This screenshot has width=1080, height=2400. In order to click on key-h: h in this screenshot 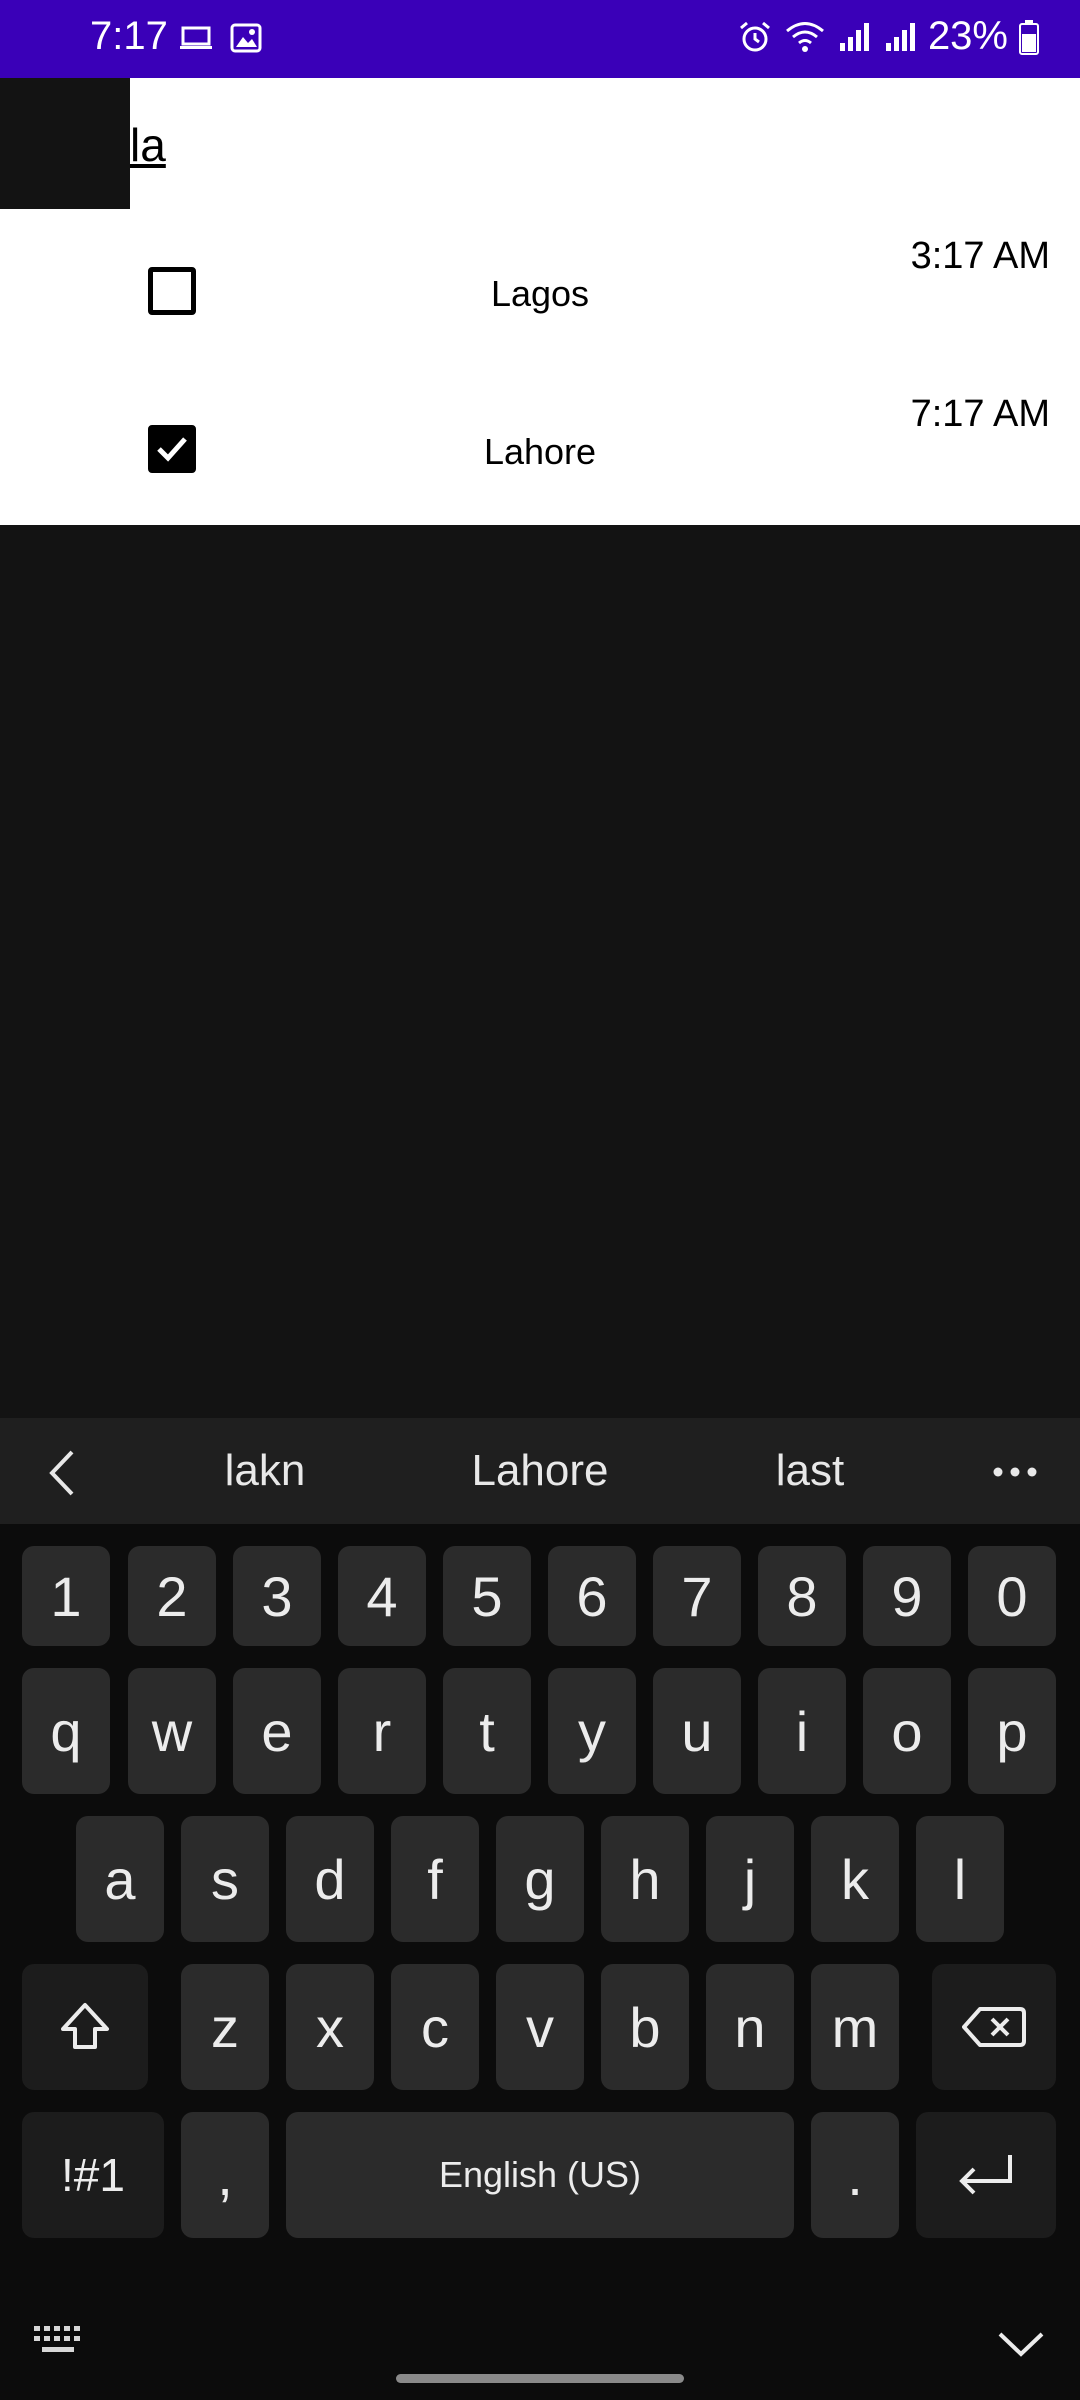, I will do `click(645, 1879)`.